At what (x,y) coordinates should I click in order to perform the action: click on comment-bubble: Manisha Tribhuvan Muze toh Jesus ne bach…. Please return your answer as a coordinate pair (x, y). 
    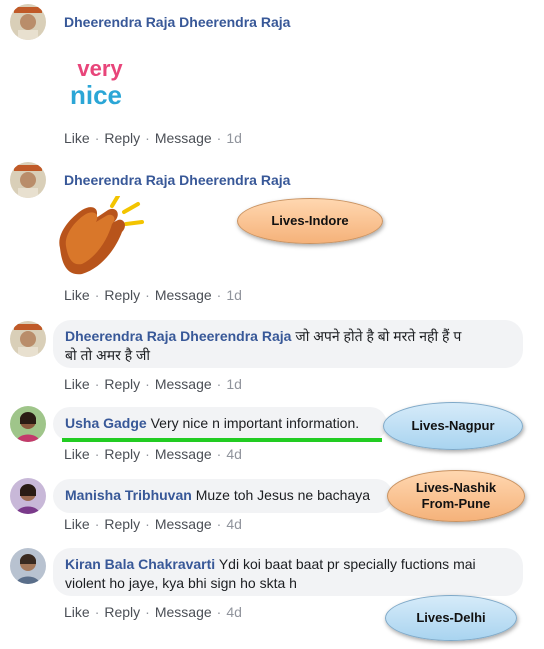
    Looking at the image, I should click on (223, 496).